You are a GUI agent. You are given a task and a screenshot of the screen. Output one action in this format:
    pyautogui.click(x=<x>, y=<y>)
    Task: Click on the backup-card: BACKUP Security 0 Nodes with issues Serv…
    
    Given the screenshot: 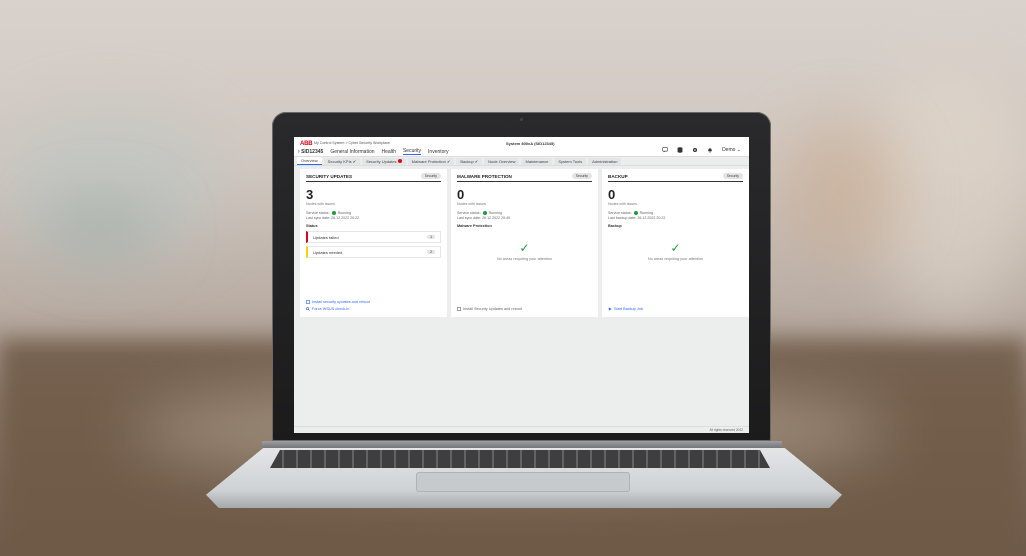 What is the action you would take?
    pyautogui.click(x=675, y=243)
    